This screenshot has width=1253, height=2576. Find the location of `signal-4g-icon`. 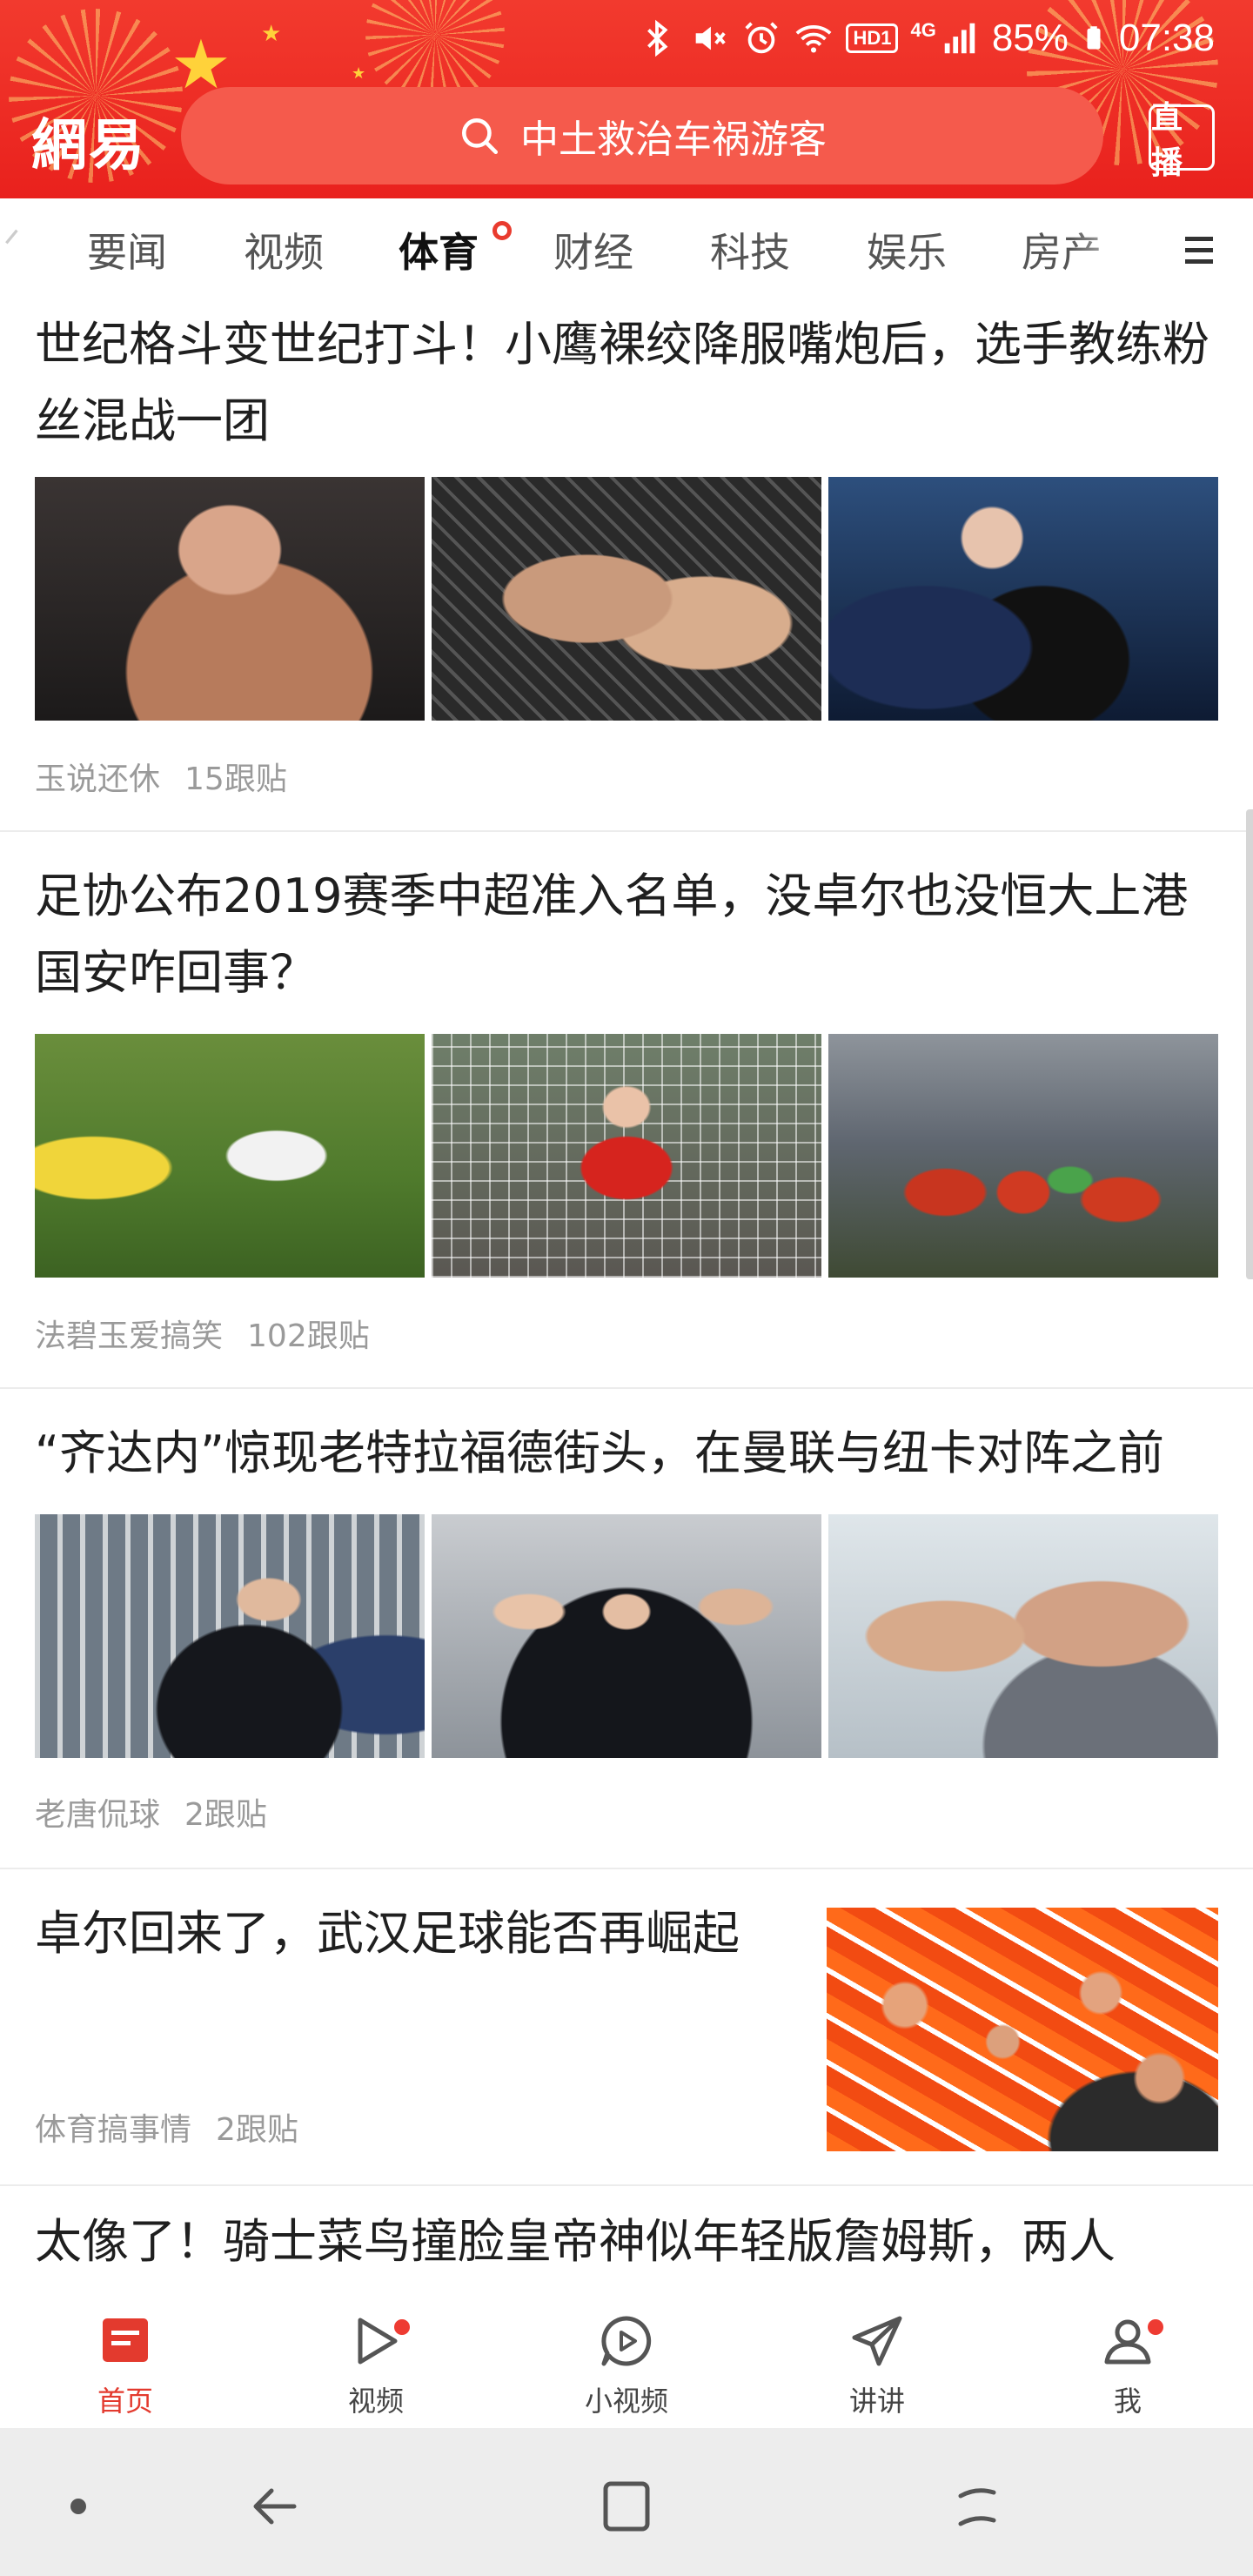

signal-4g-icon is located at coordinates (959, 38).